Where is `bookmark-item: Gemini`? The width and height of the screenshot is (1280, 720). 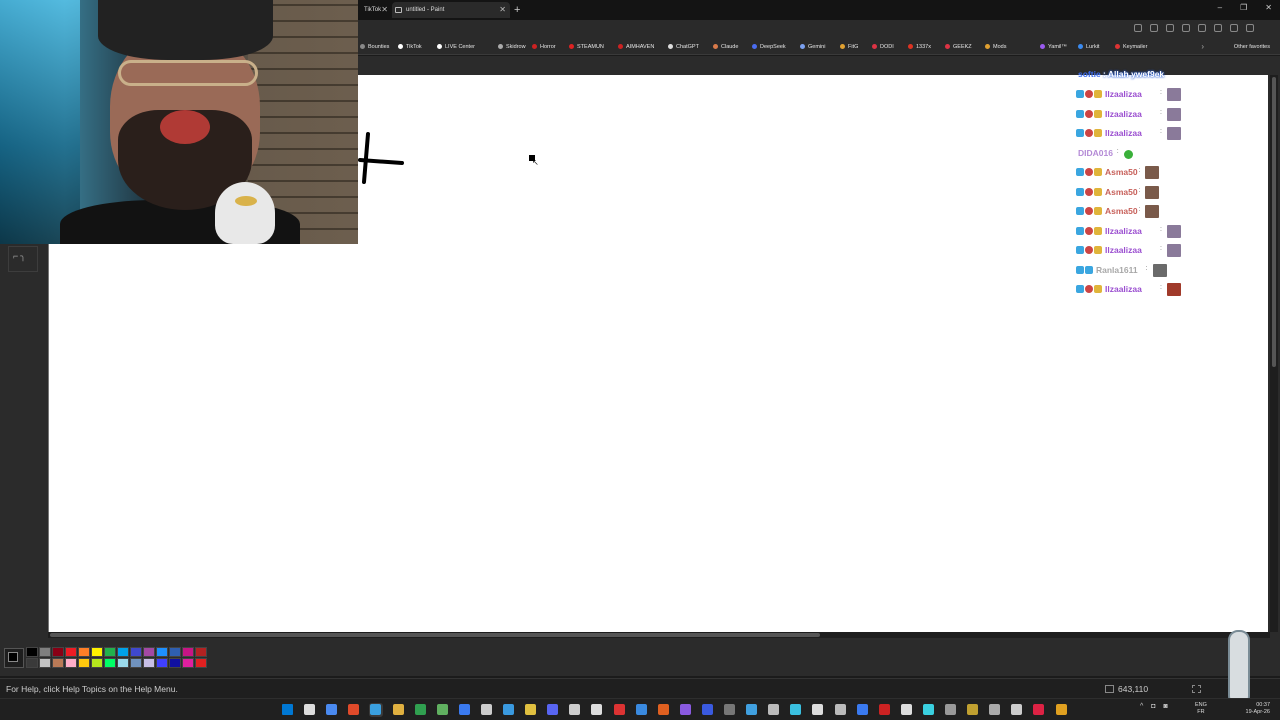 bookmark-item: Gemini is located at coordinates (812, 47).